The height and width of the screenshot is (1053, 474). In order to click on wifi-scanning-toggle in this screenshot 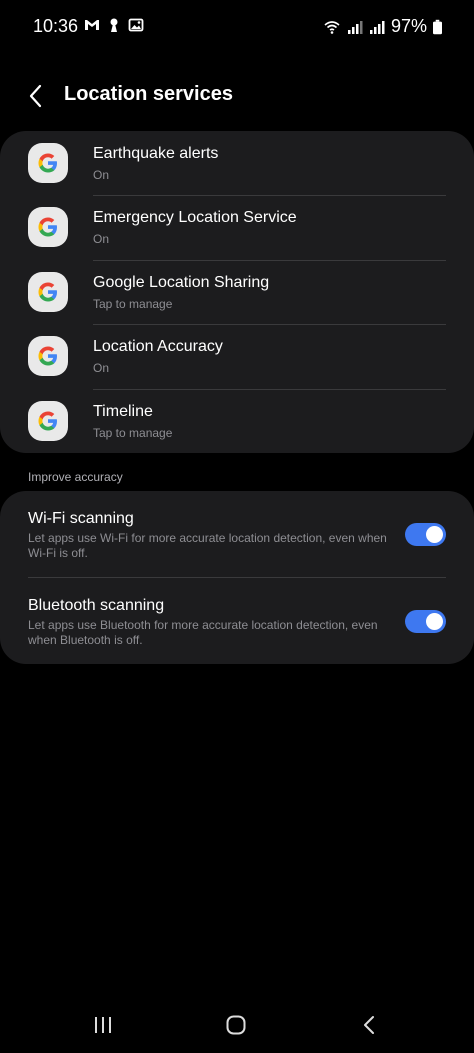, I will do `click(425, 534)`.